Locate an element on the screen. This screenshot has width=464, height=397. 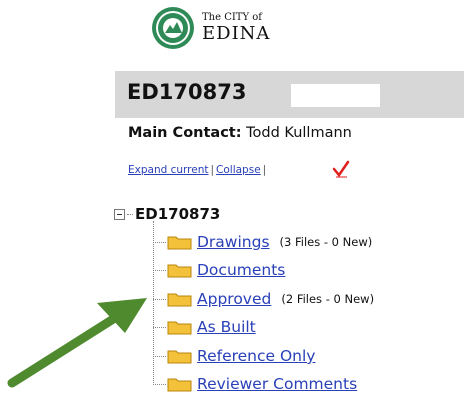
folder-meta-approved: (2 Files - 0 New) is located at coordinates (328, 299).